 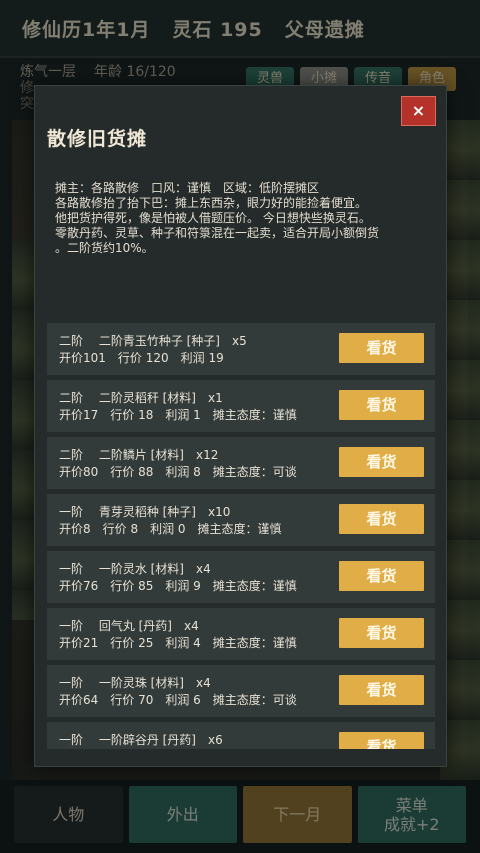 What do you see at coordinates (141, 398) in the screenshot?
I see `goods-title: 二阶 二阶灵稻秆 [材料] x1` at bounding box center [141, 398].